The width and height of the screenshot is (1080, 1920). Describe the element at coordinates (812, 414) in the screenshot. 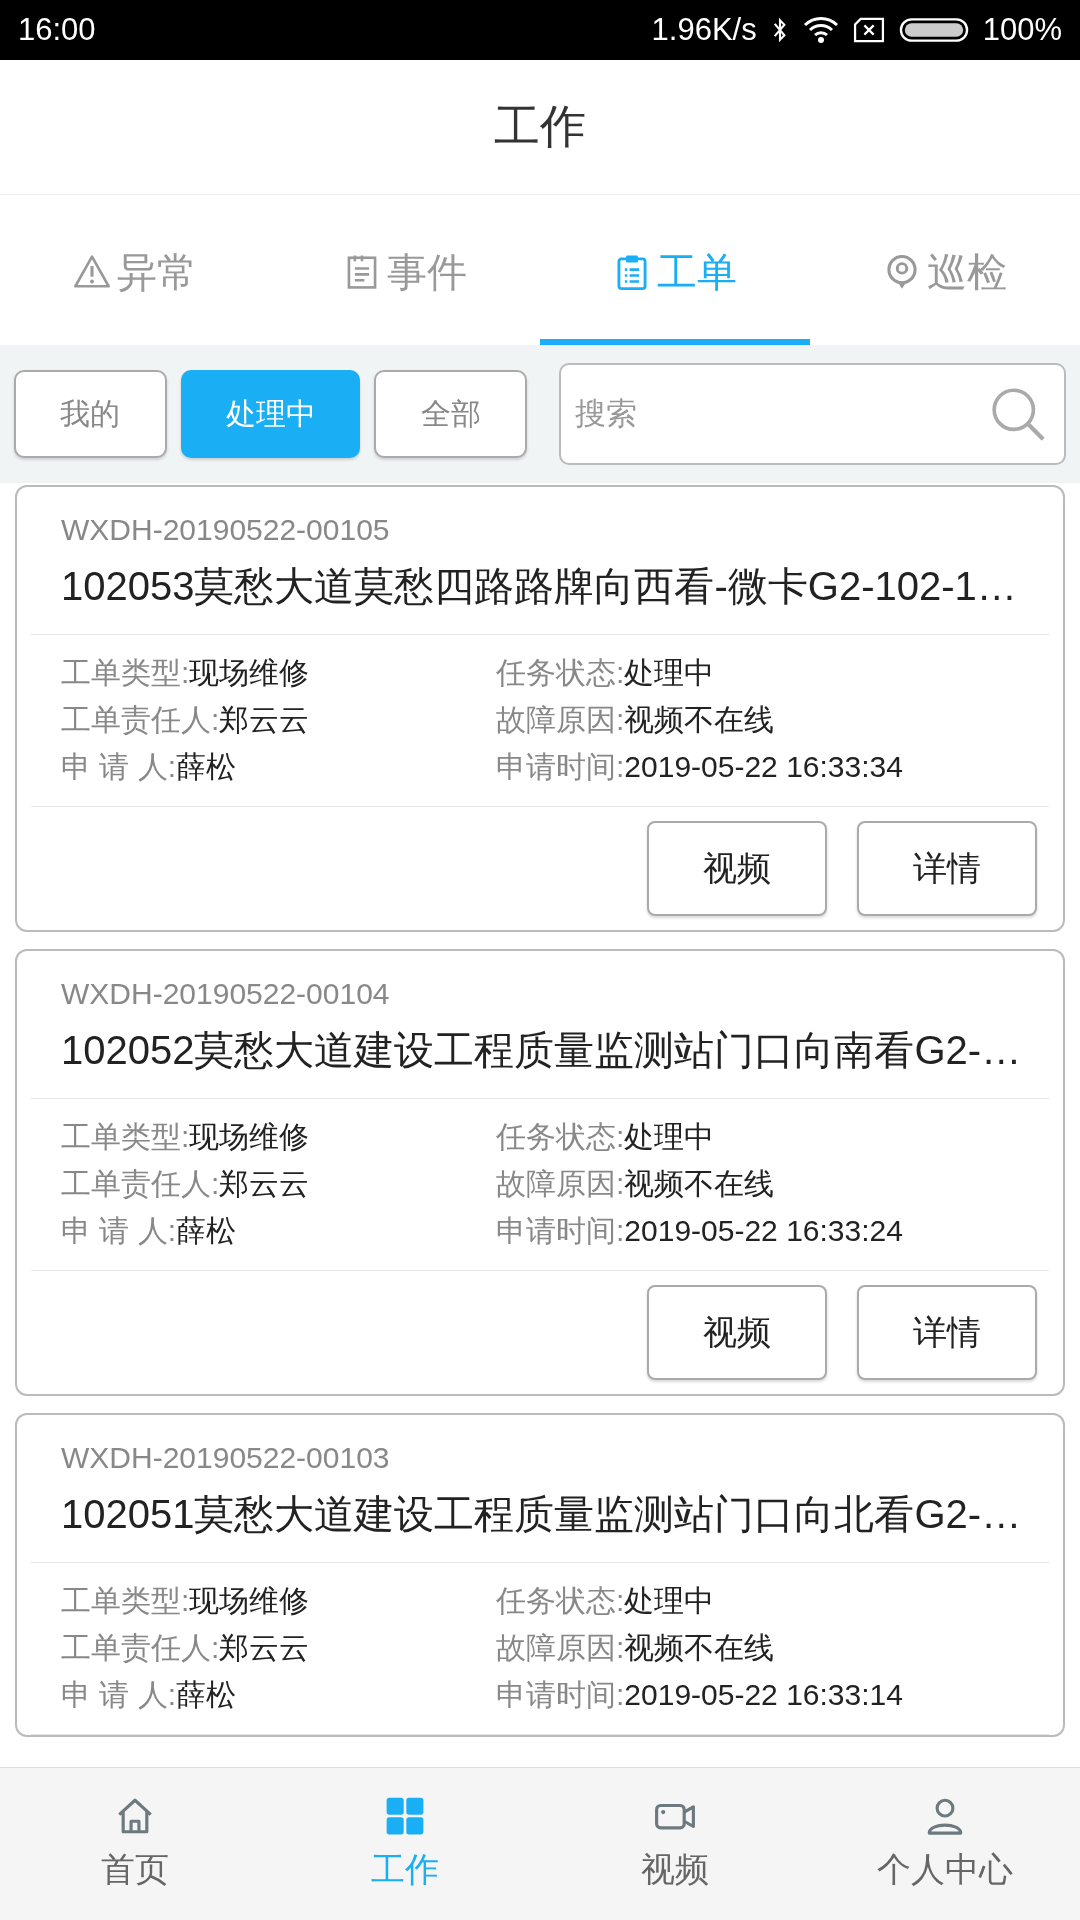

I see `search-field: 搜索` at that location.